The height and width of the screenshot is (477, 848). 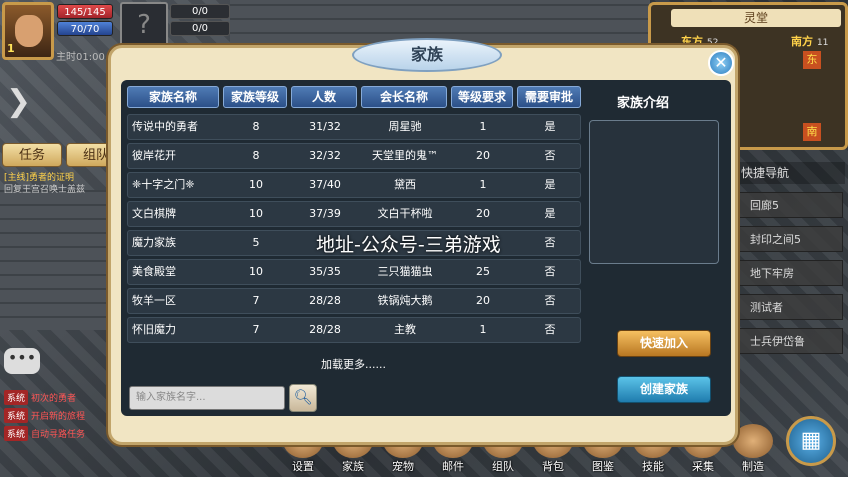 I want to click on table-cell: 铁锅炖大鹅, so click(x=405, y=300).